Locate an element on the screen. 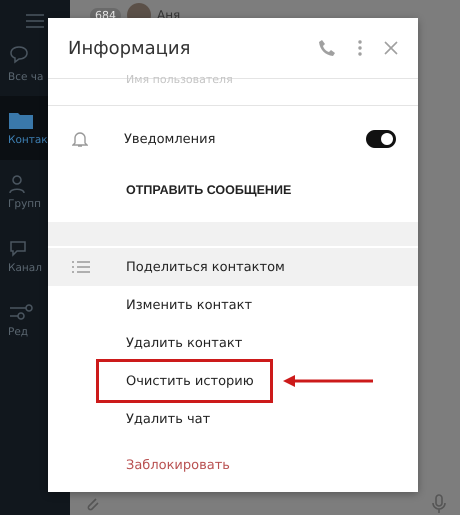  menu-item: Удалить контакт is located at coordinates (184, 343).